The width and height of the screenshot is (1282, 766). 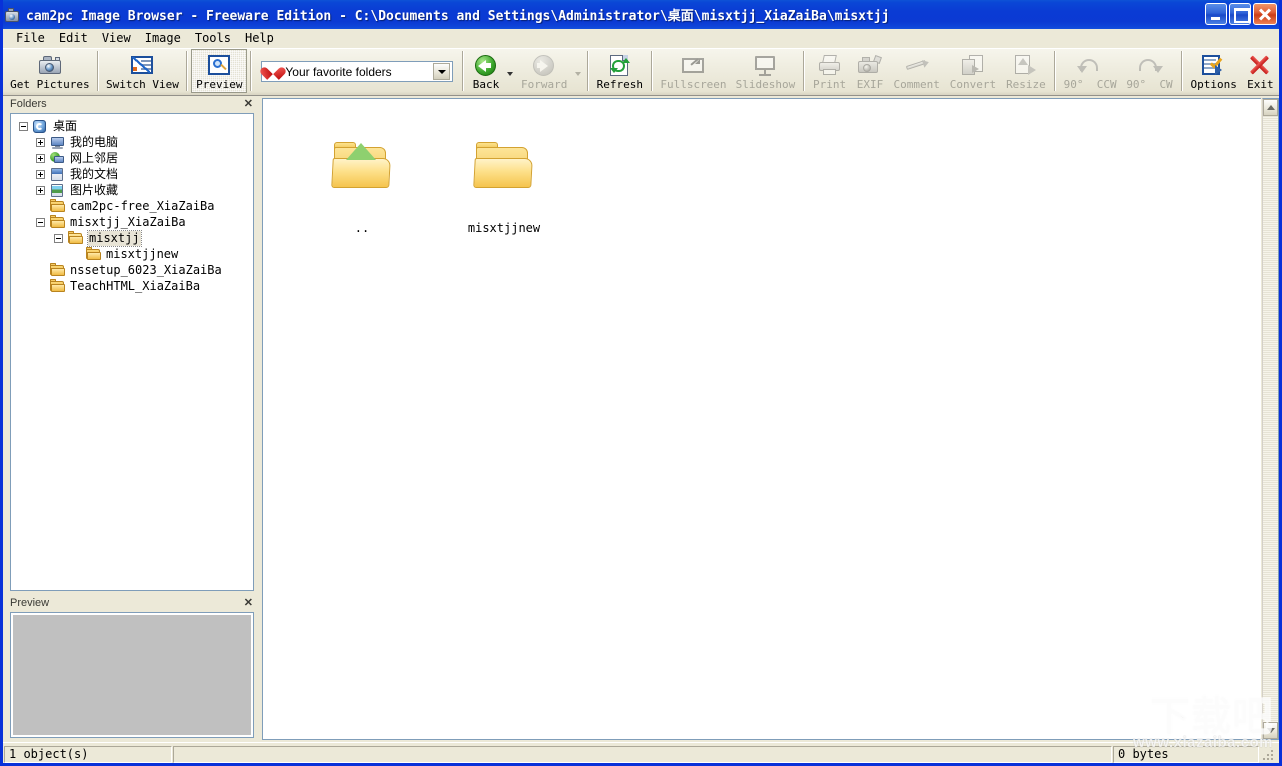 What do you see at coordinates (114, 238) in the screenshot?
I see `tree-label: misxtjj` at bounding box center [114, 238].